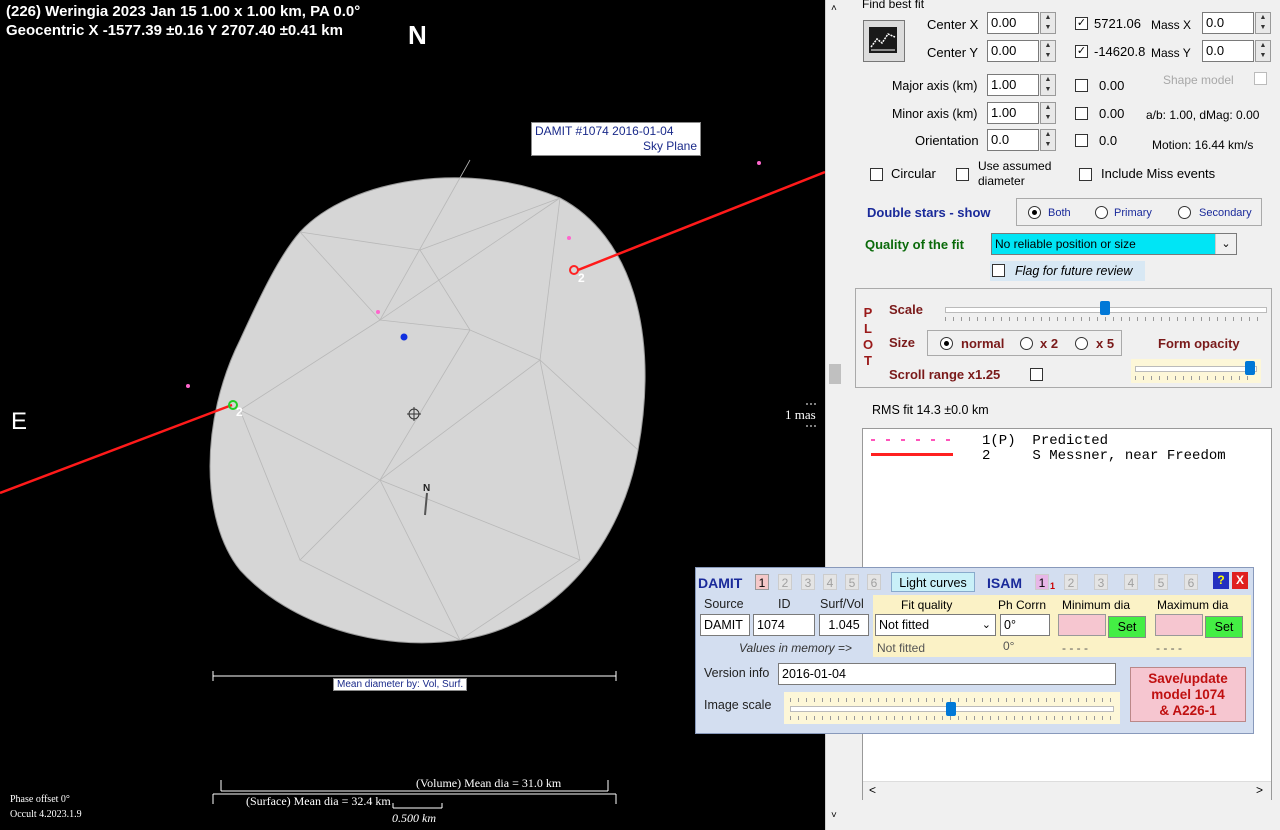 The width and height of the screenshot is (1280, 830). What do you see at coordinates (912, 454) in the screenshot?
I see `observer-swatch` at bounding box center [912, 454].